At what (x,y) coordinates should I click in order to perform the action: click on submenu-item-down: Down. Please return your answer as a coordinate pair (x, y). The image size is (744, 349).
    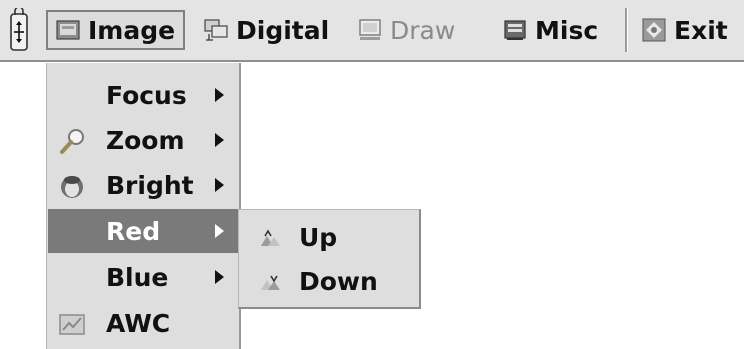
    Looking at the image, I should click on (331, 282).